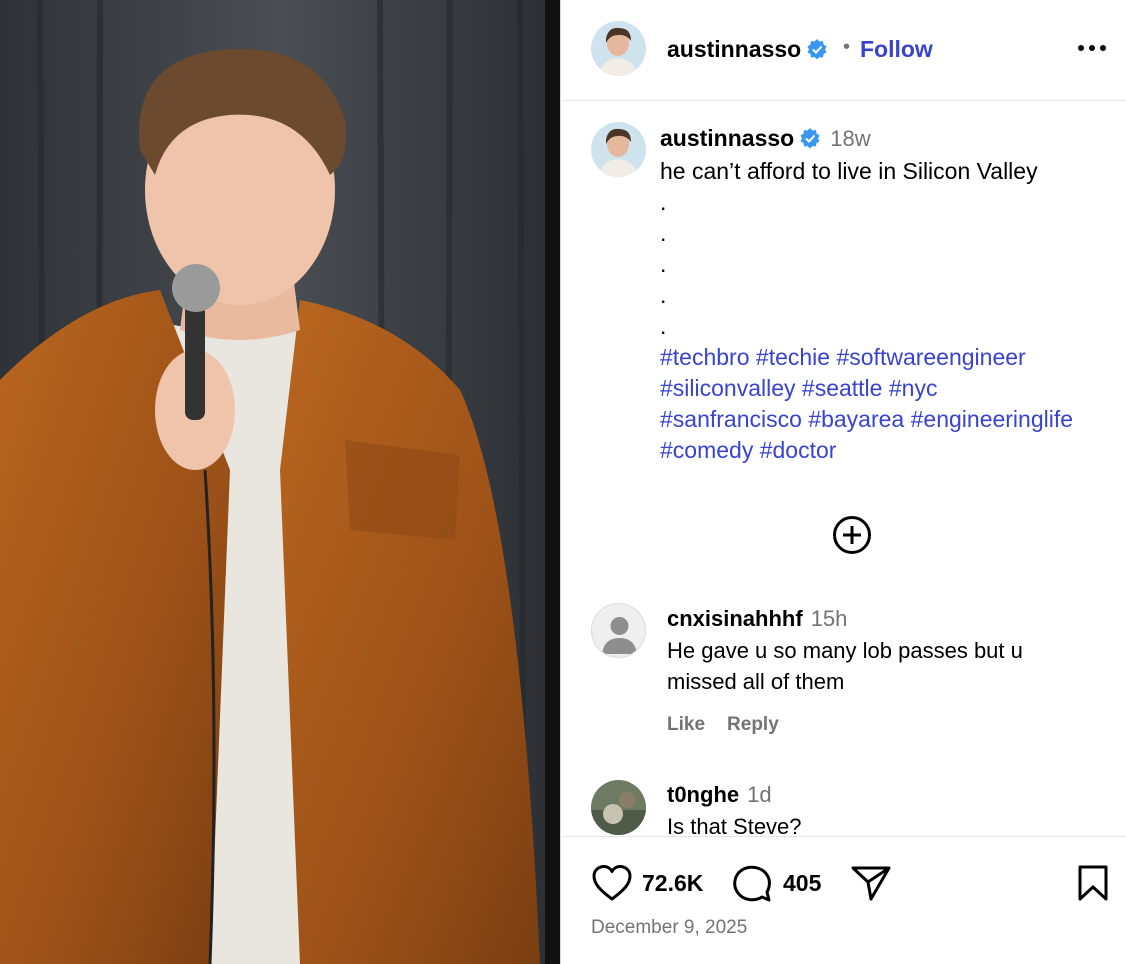 This screenshot has height=964, width=1126. I want to click on hashtag-link: #softwareengineer, so click(930, 357).